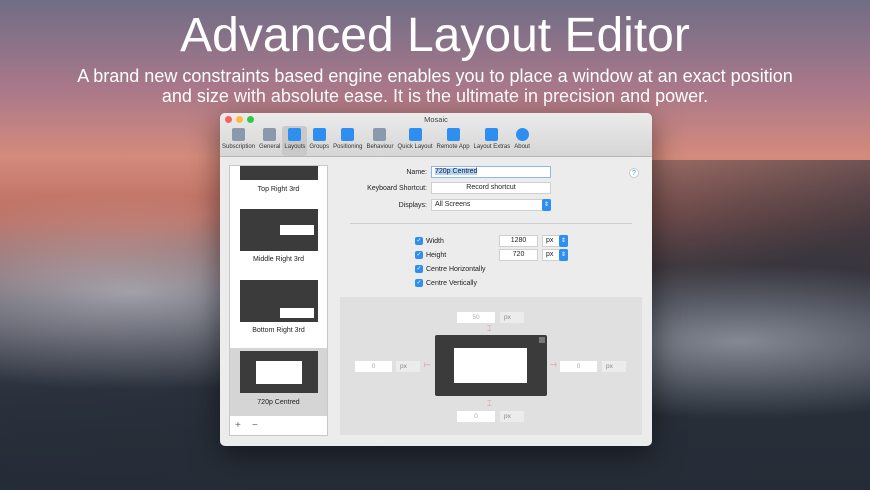 This screenshot has height=490, width=870. What do you see at coordinates (491, 223) in the screenshot?
I see `separator` at bounding box center [491, 223].